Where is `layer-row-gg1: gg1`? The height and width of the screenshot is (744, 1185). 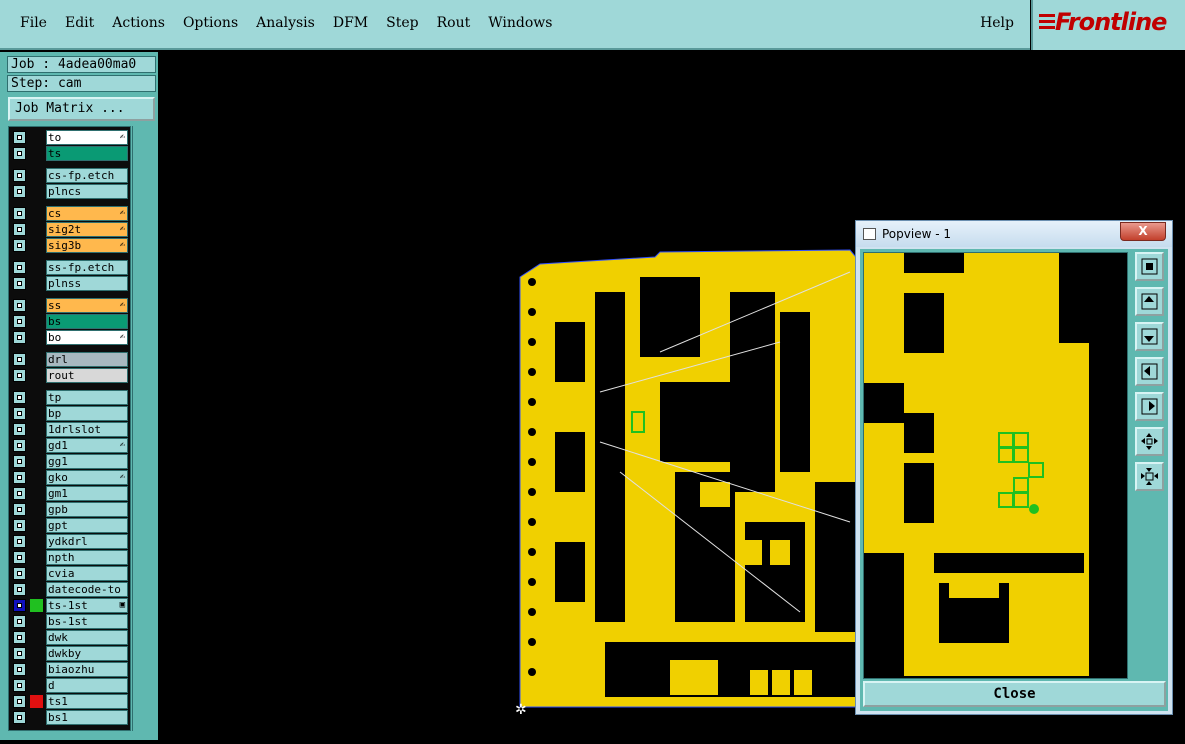 layer-row-gg1: gg1 is located at coordinates (69, 461).